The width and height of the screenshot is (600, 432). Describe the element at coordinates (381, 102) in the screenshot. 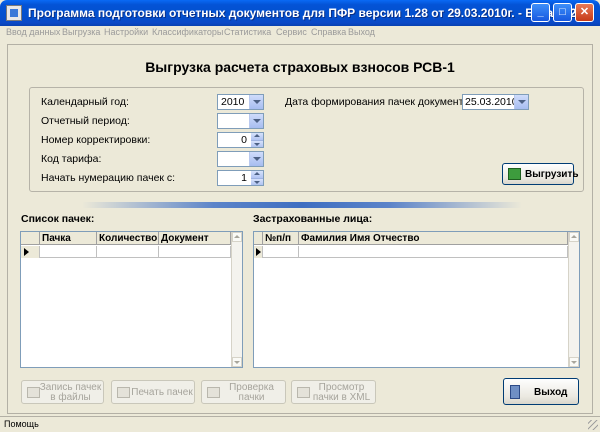

I see `date-label: Дата формирования пачек документов:` at that location.